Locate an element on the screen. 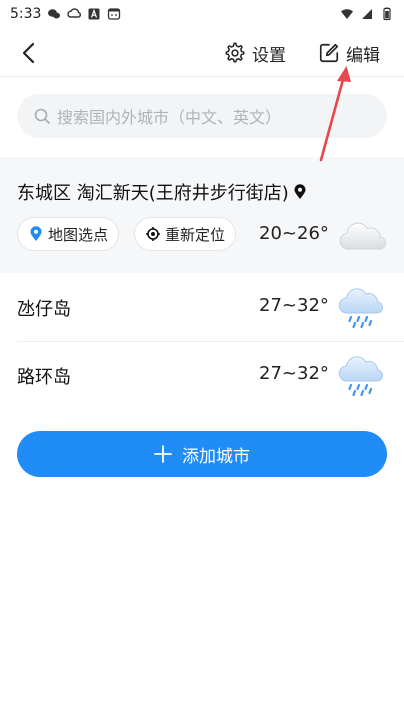 The height and width of the screenshot is (720, 404). current-location-title: 东城区 淘汇新天(王府井步行街店) is located at coordinates (162, 192).